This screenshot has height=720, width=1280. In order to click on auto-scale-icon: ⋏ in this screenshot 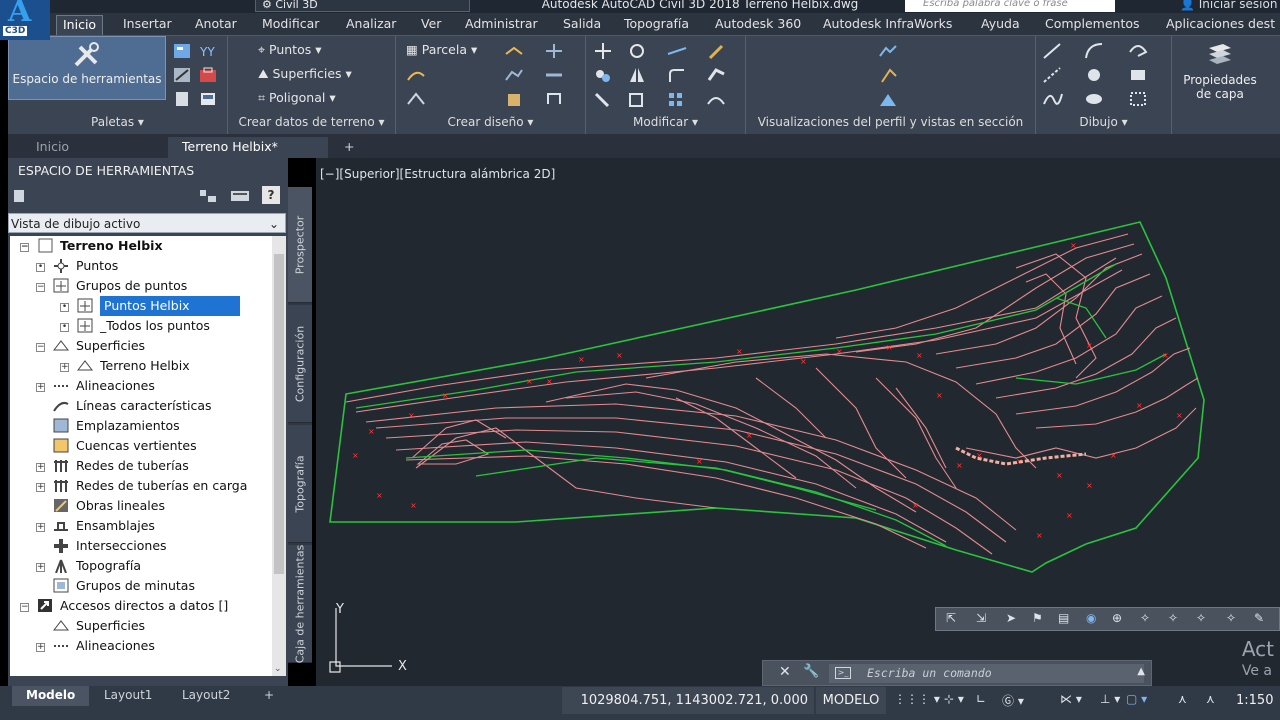, I will do `click(1210, 699)`.